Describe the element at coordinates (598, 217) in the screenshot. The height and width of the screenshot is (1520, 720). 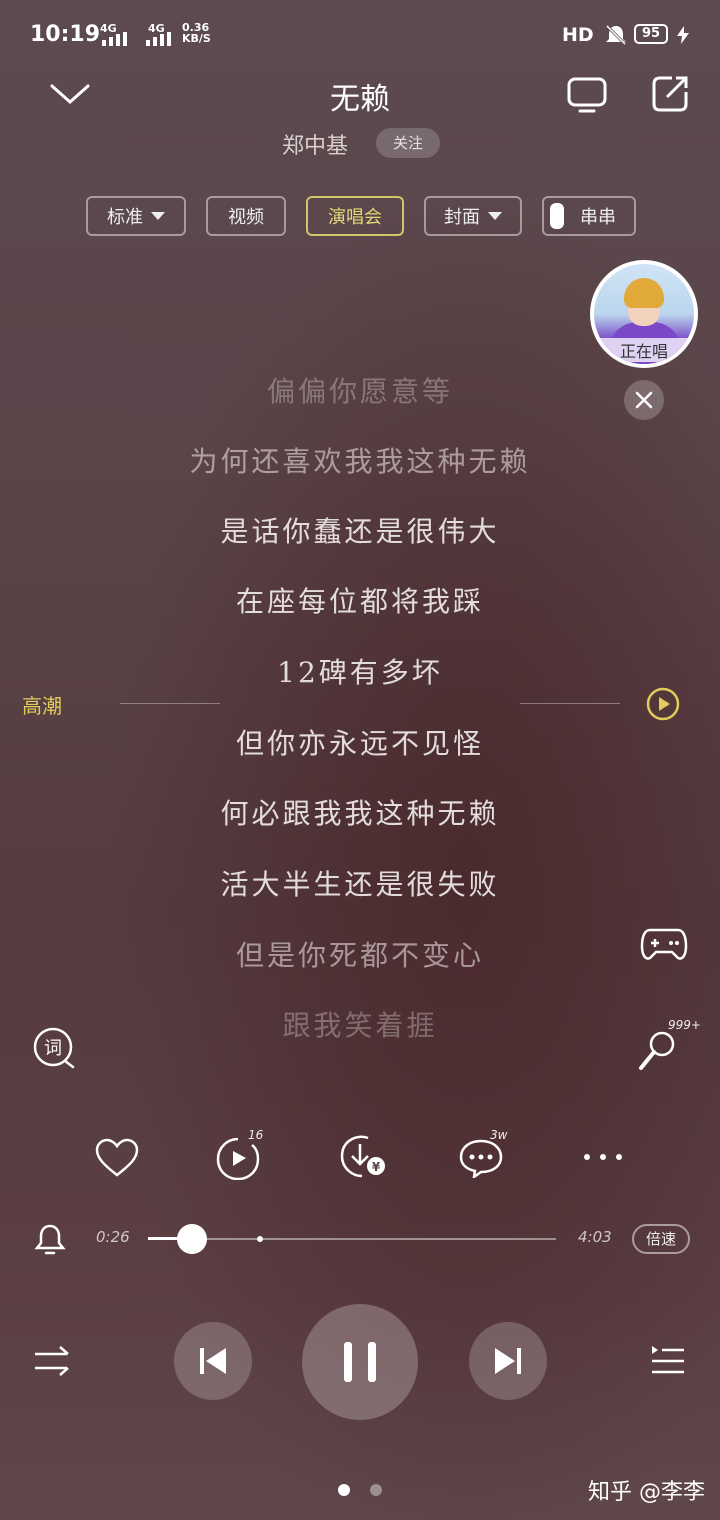
I see `chuanchuan-label: 串串` at that location.